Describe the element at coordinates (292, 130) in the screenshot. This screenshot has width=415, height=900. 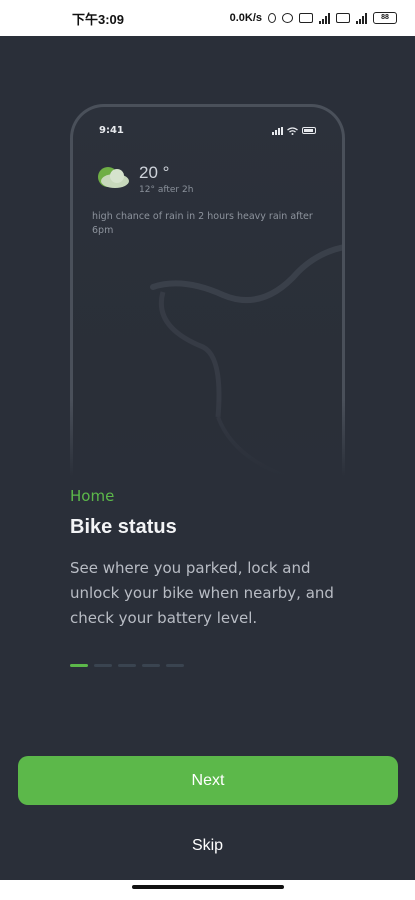
I see `mockup-wifi-icon` at that location.